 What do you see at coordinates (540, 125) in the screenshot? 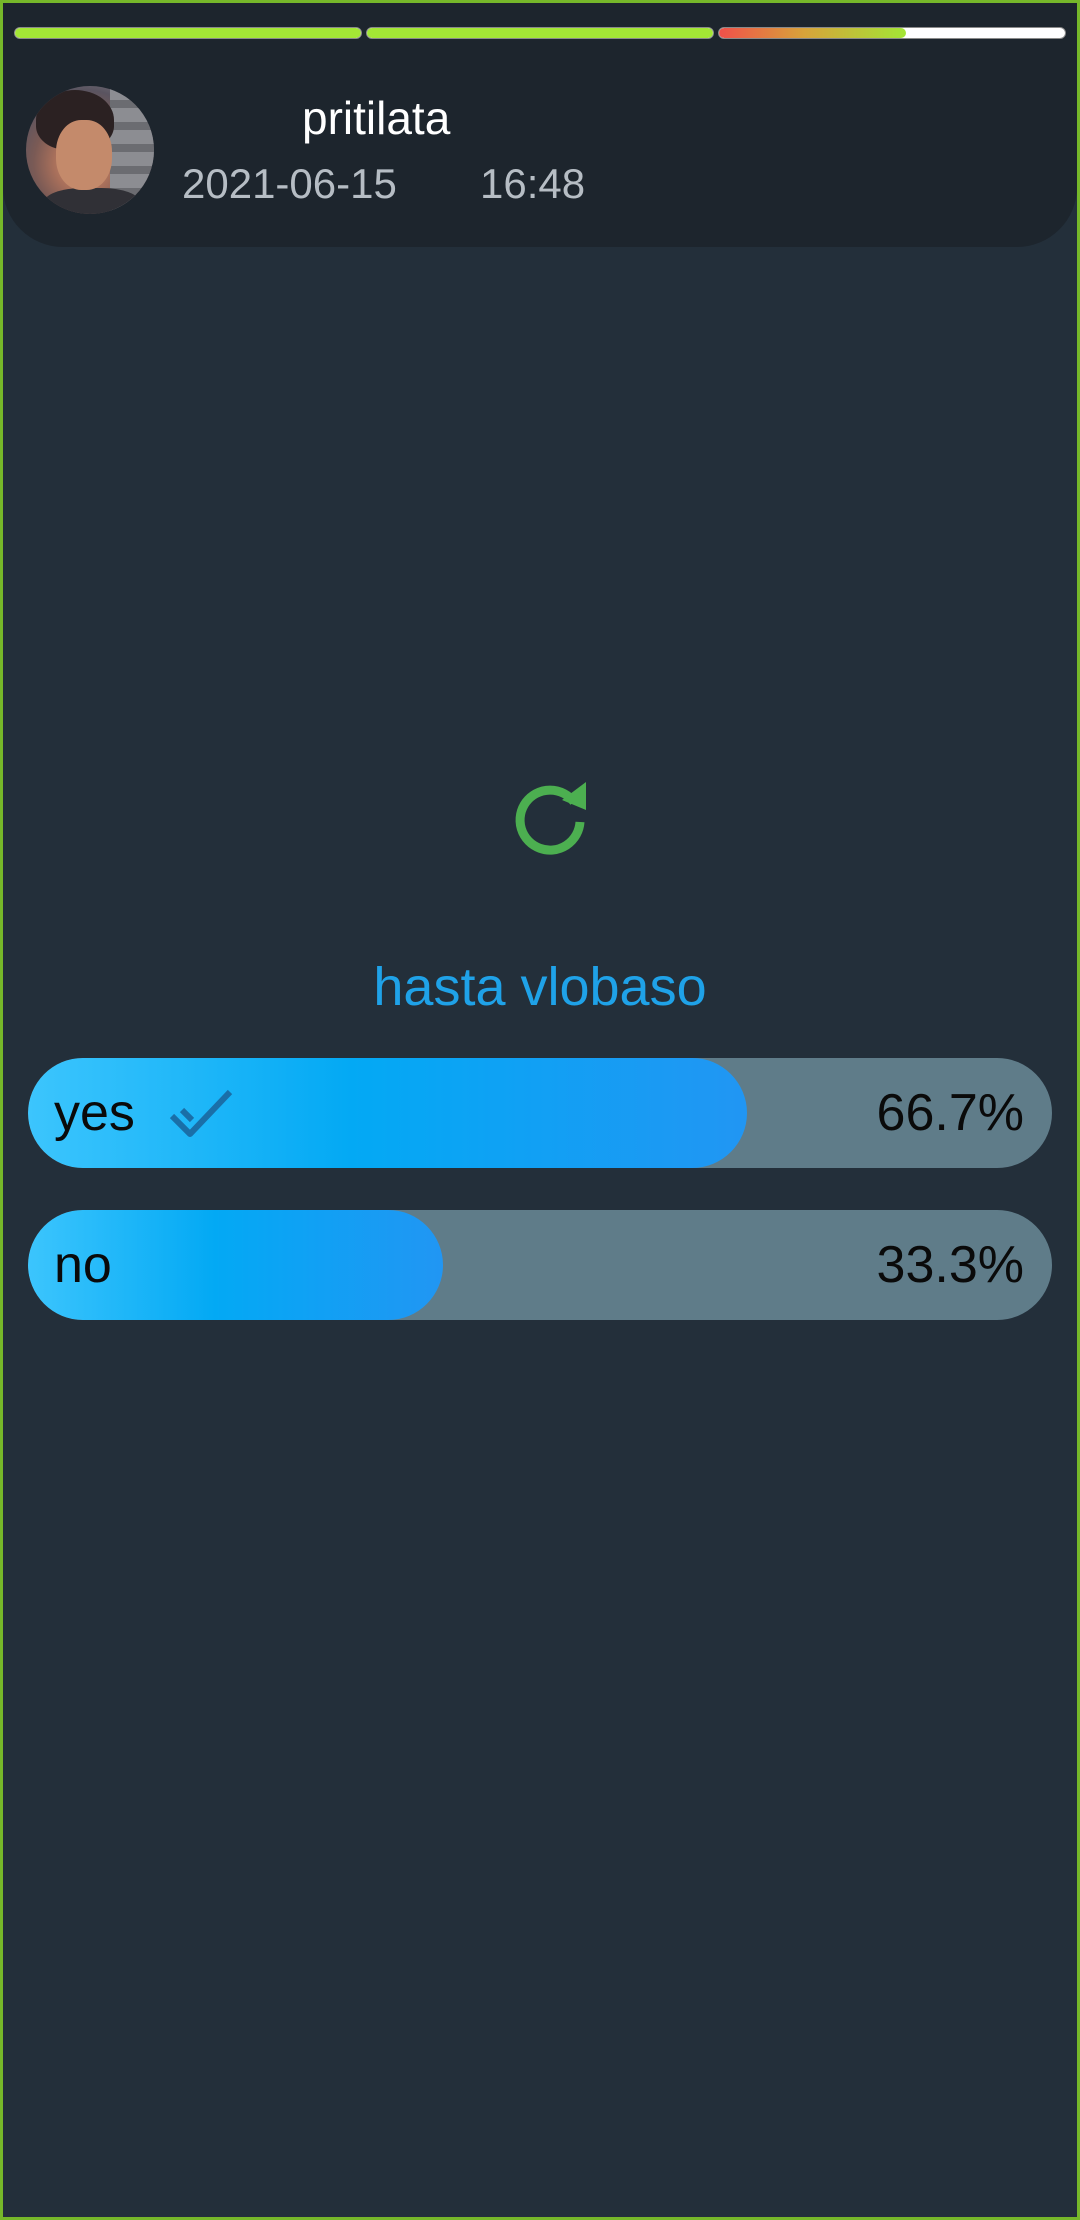
I see `story-header` at bounding box center [540, 125].